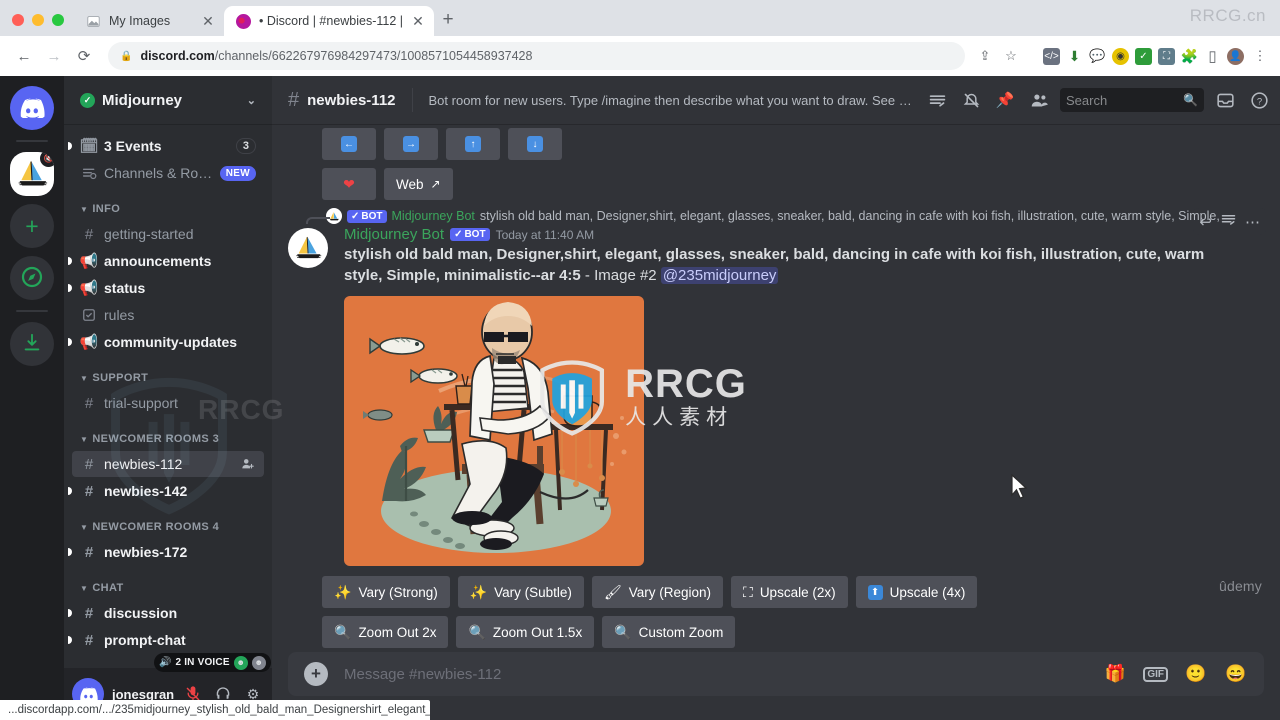 Image resolution: width=1280 pixels, height=720 pixels. I want to click on code-extension-icon: </>, so click(1051, 56).